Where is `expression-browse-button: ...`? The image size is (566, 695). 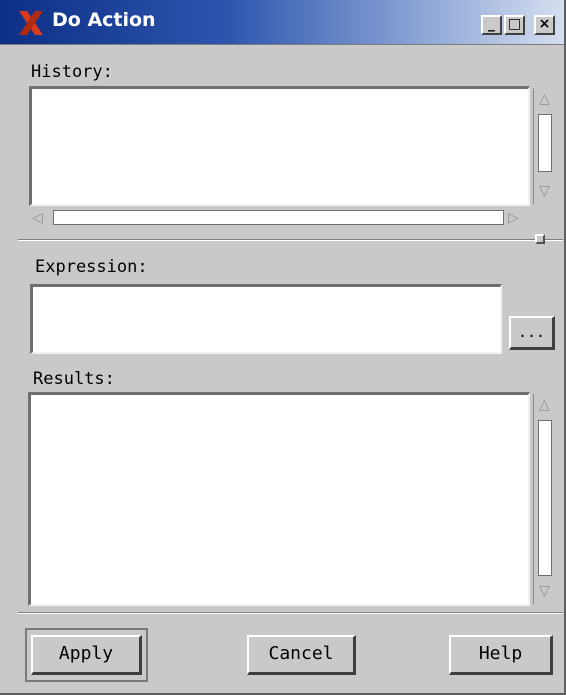
expression-browse-button: ... is located at coordinates (532, 333).